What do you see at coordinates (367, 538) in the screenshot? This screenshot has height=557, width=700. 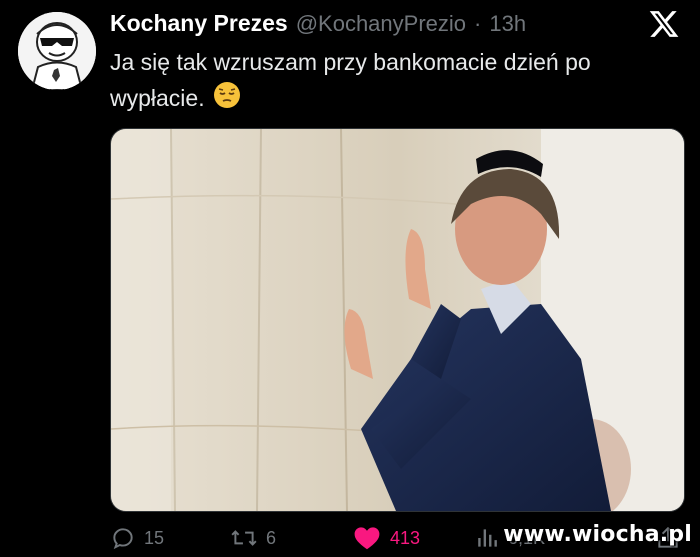 I see `heart-icon` at bounding box center [367, 538].